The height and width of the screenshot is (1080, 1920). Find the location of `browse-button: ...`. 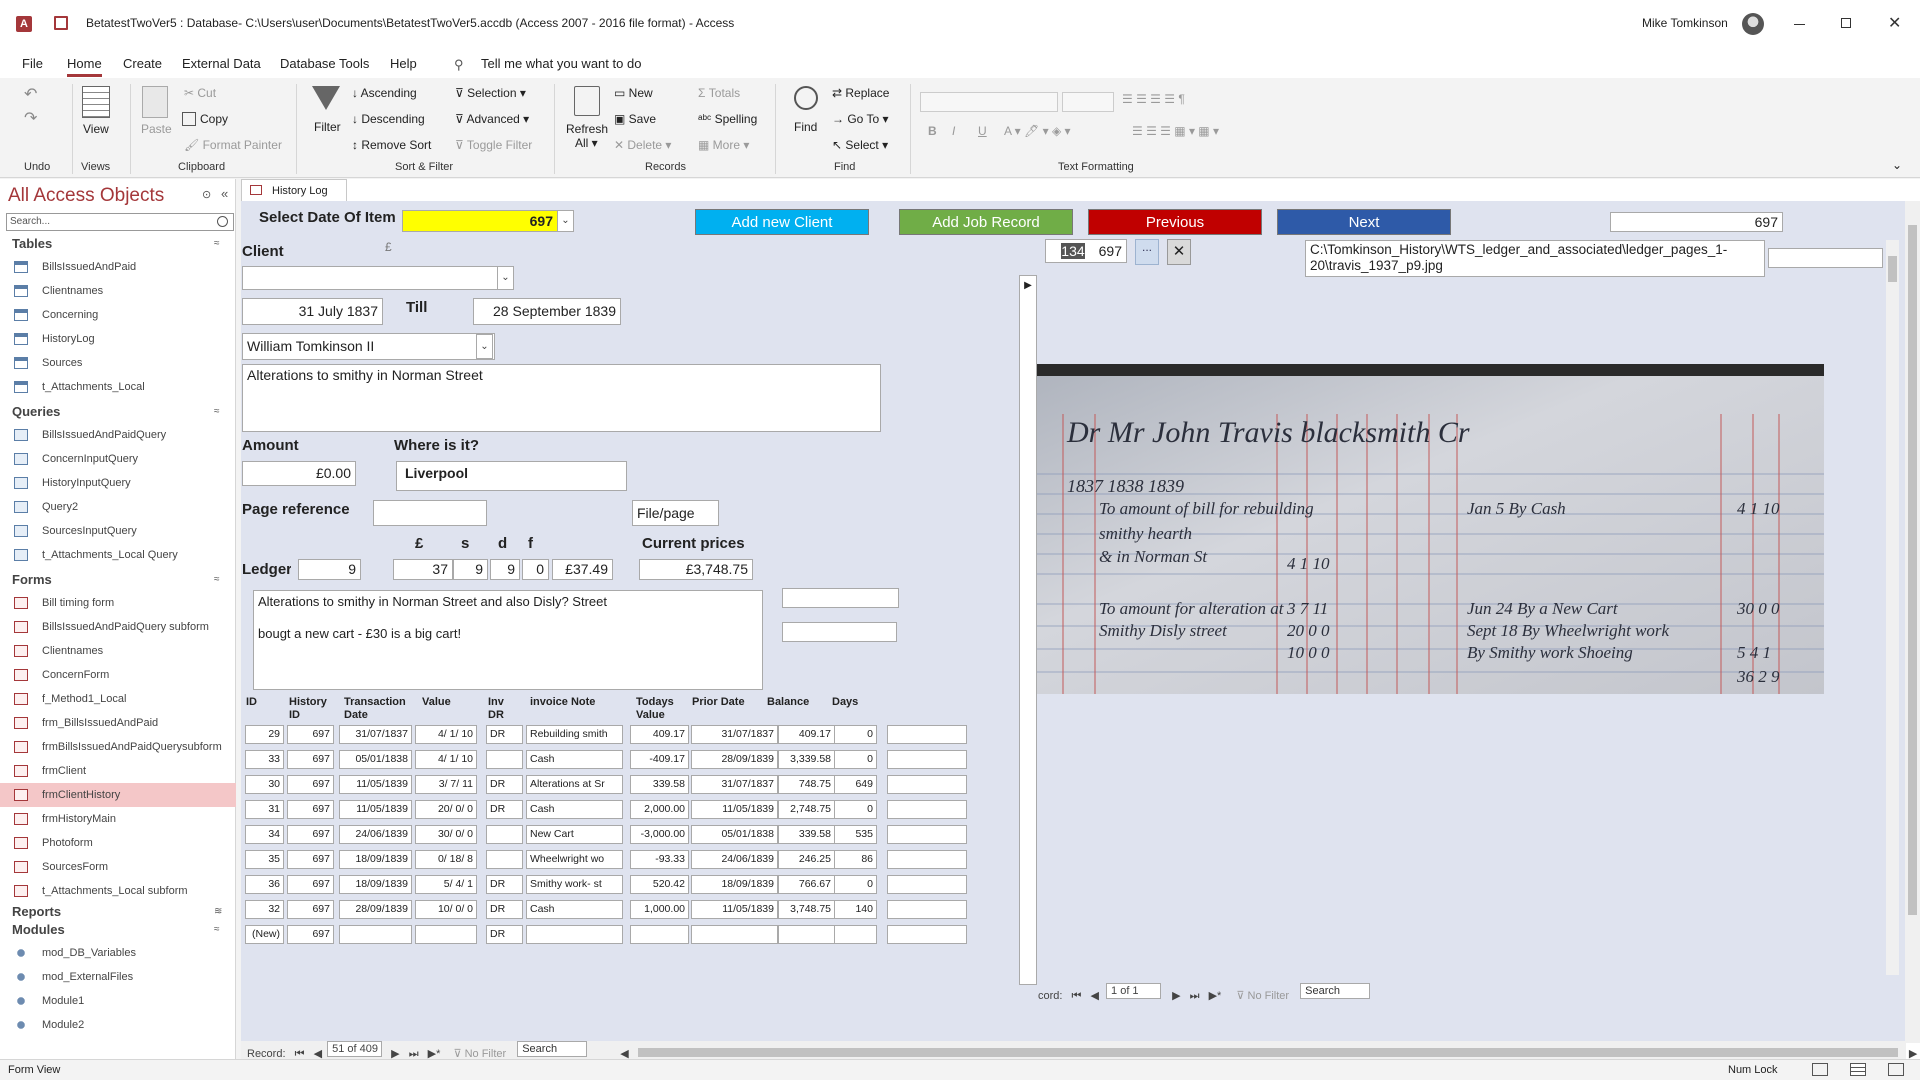

browse-button: ... is located at coordinates (1147, 252).